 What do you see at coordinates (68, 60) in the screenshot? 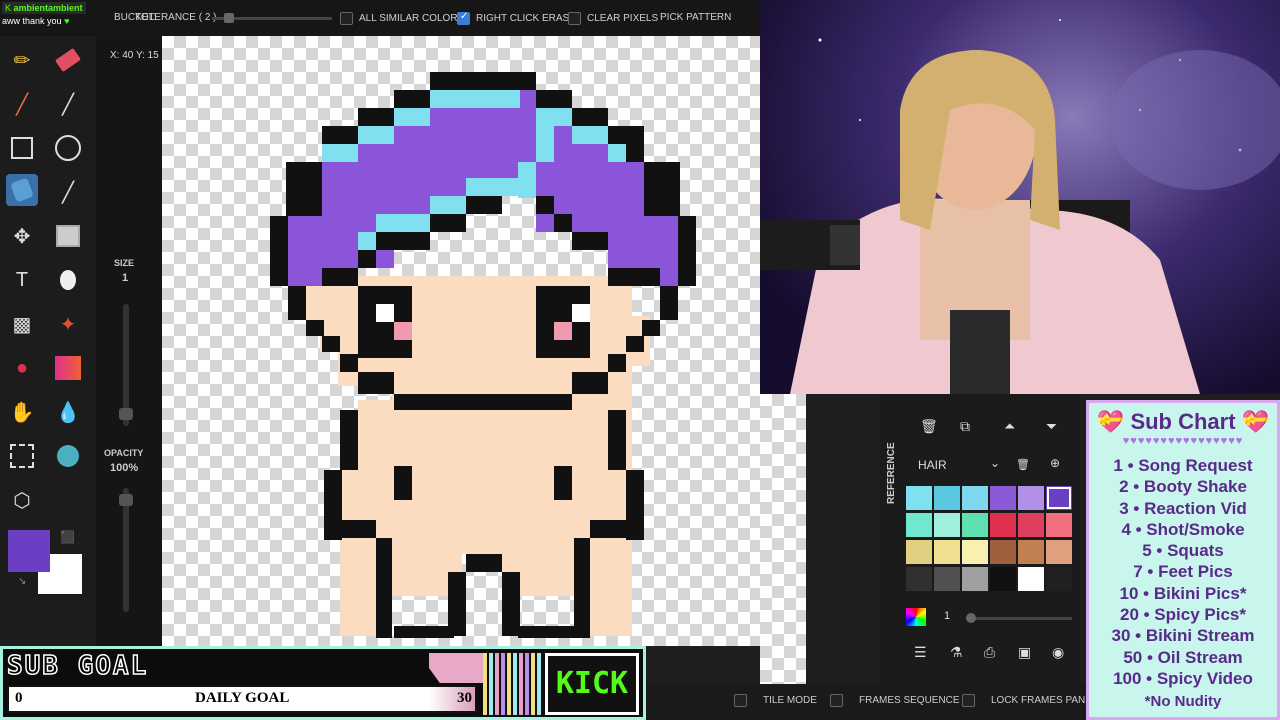
I see `eraser-tool-icon` at bounding box center [68, 60].